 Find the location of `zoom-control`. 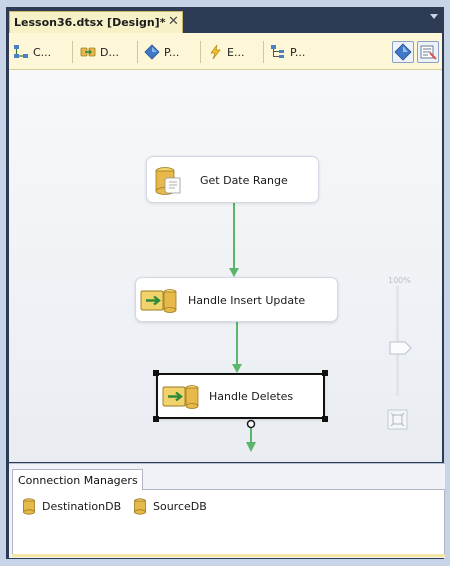

zoom-control is located at coordinates (401, 362).